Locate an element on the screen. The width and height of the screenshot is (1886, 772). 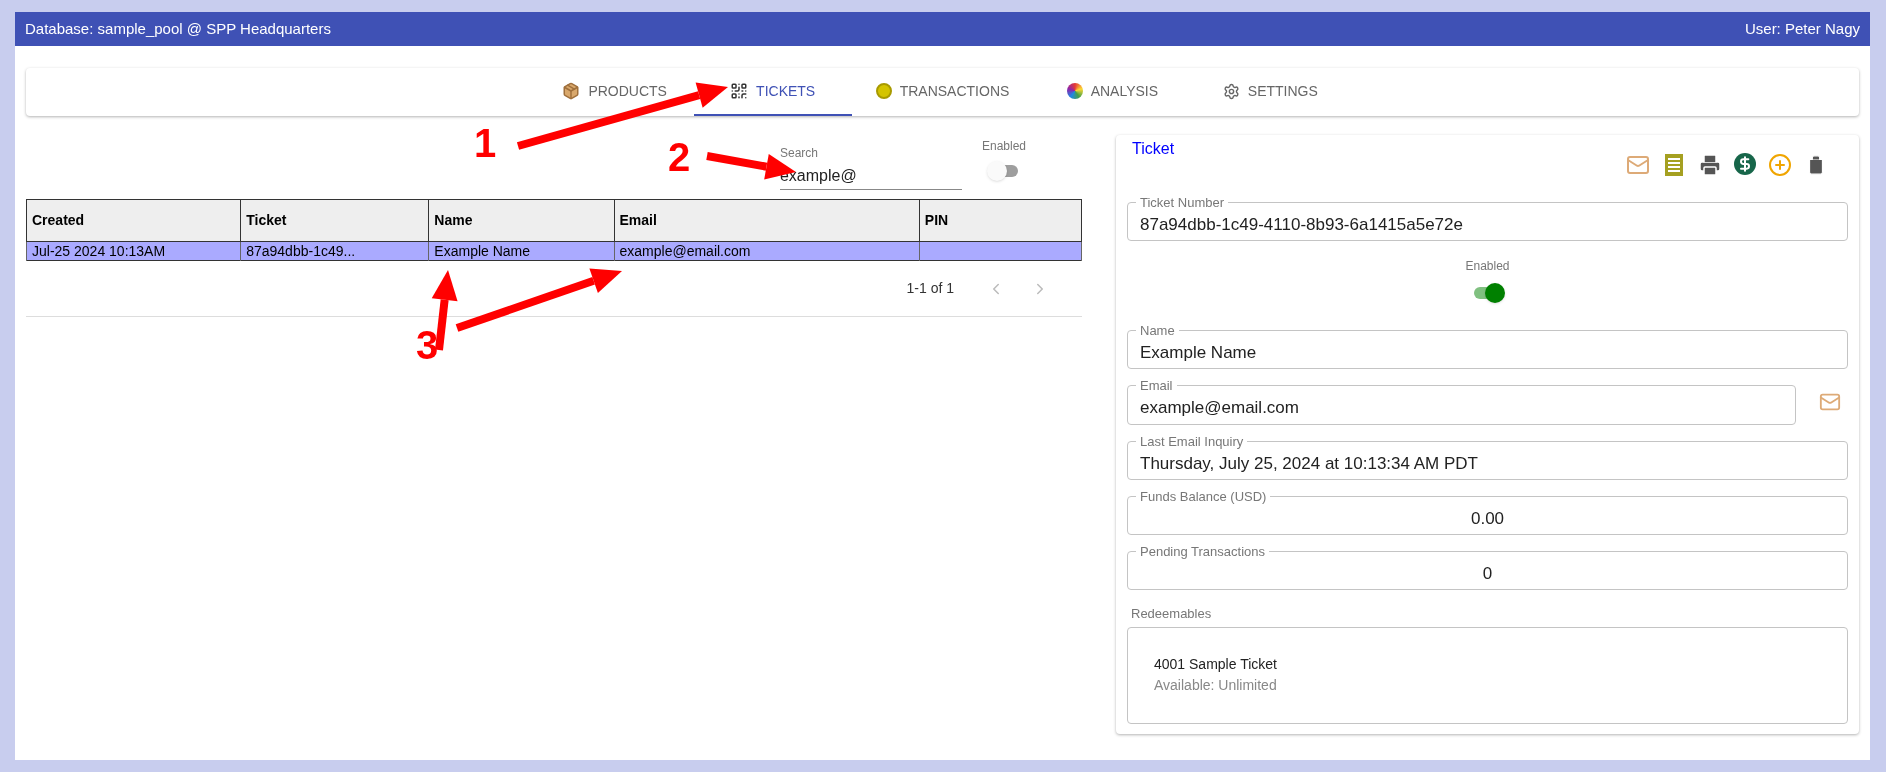
text-field: Ticket Number 87a94dbb-1c49-4110-8b93-6a1415a5e72e is located at coordinates (1487, 218).